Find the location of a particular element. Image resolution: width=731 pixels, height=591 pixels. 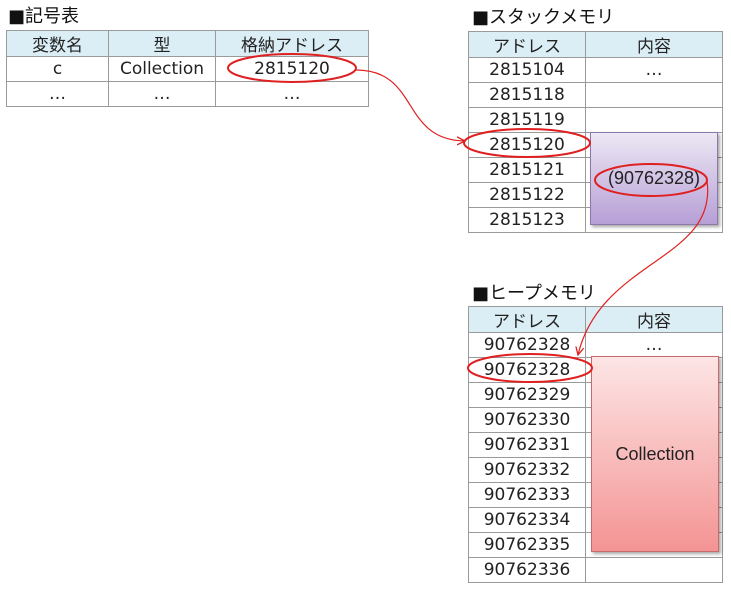

address-cell: 90762329 is located at coordinates (527, 395).